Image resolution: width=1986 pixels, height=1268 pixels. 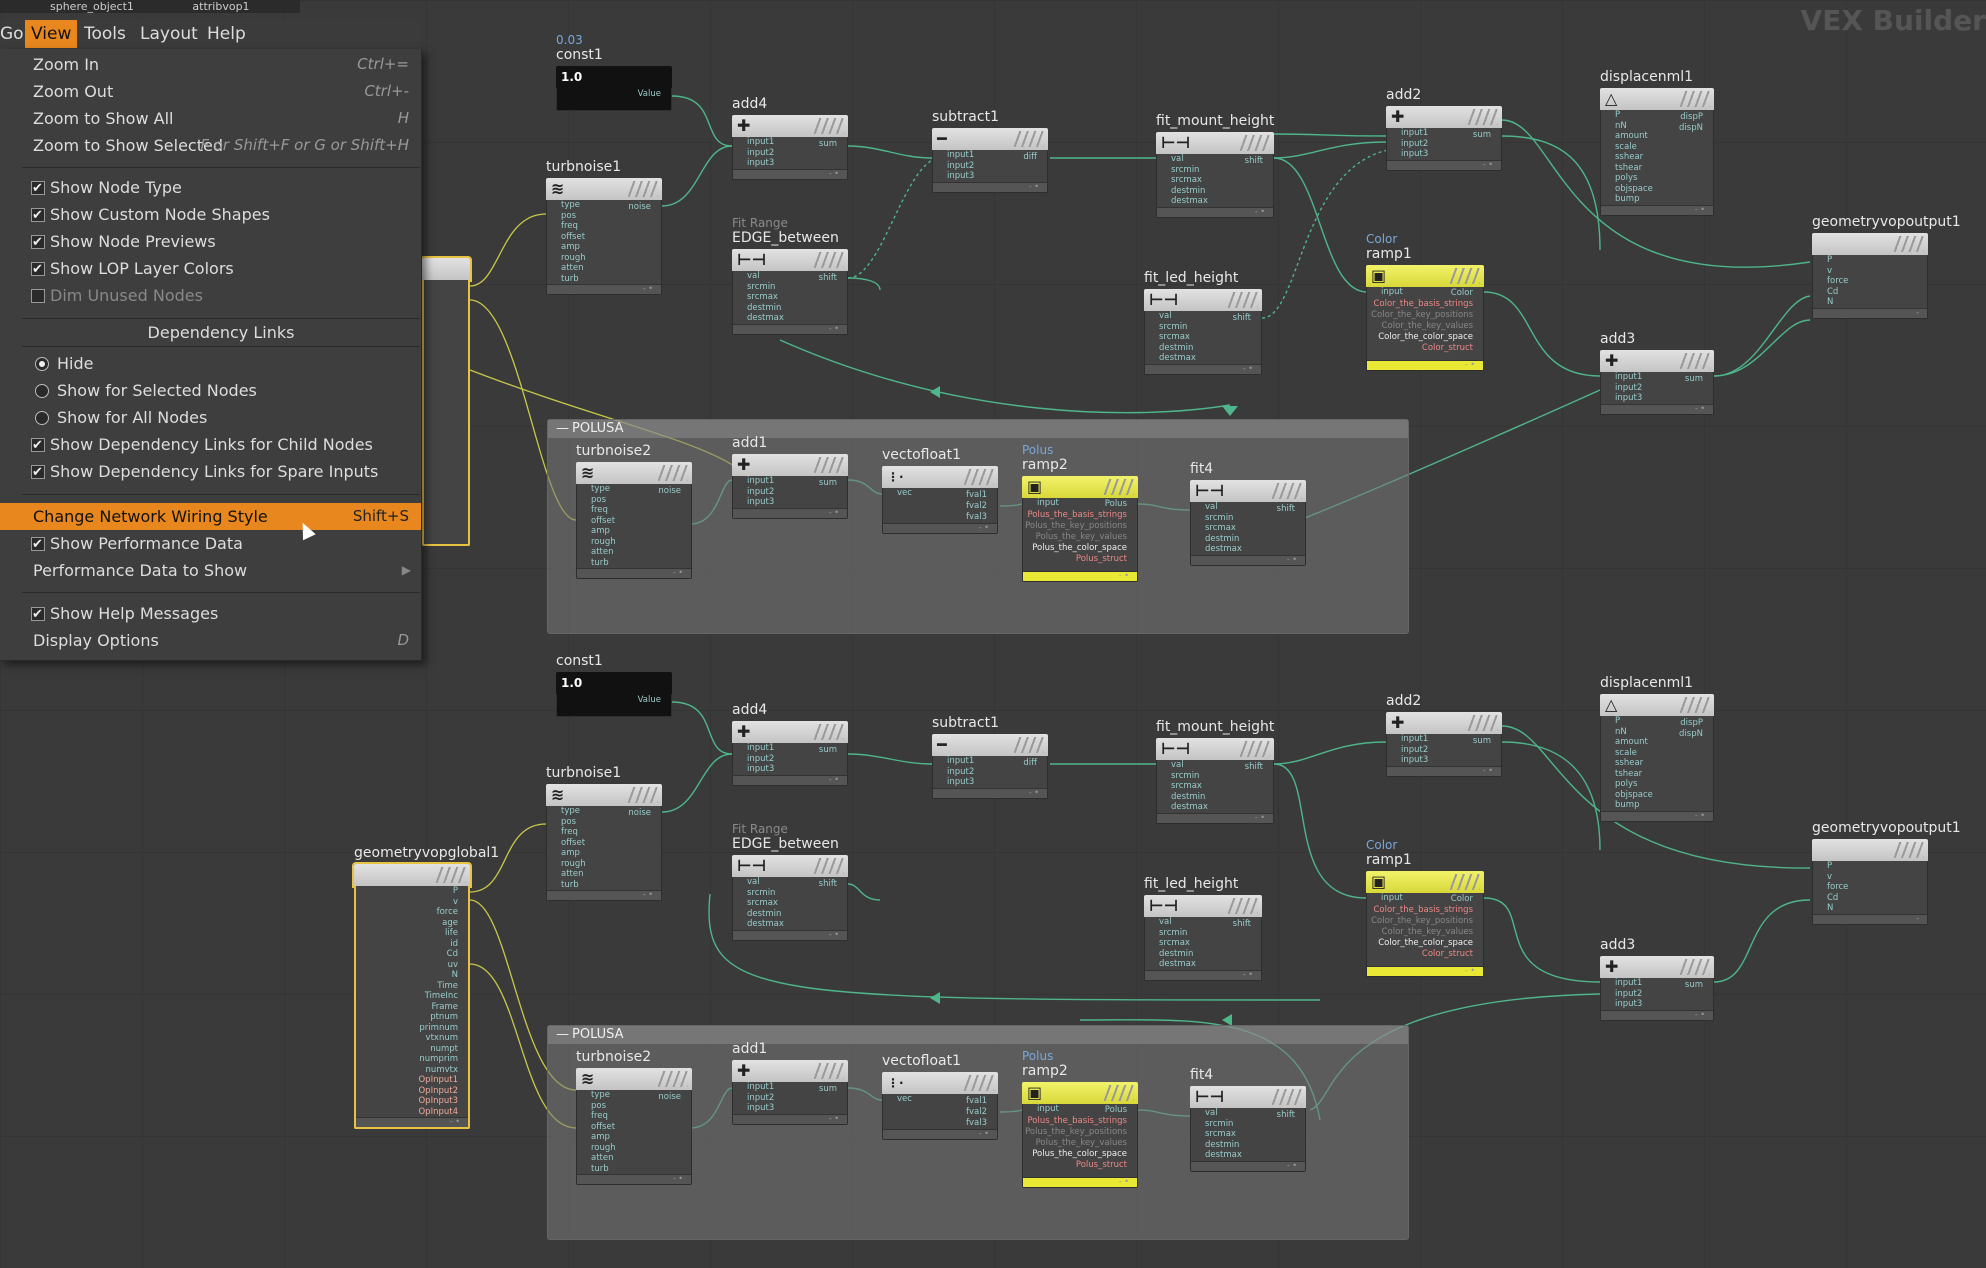 What do you see at coordinates (210, 91) in the screenshot?
I see `menu-item-zoom-out: Zoom Out Ctrl+-` at bounding box center [210, 91].